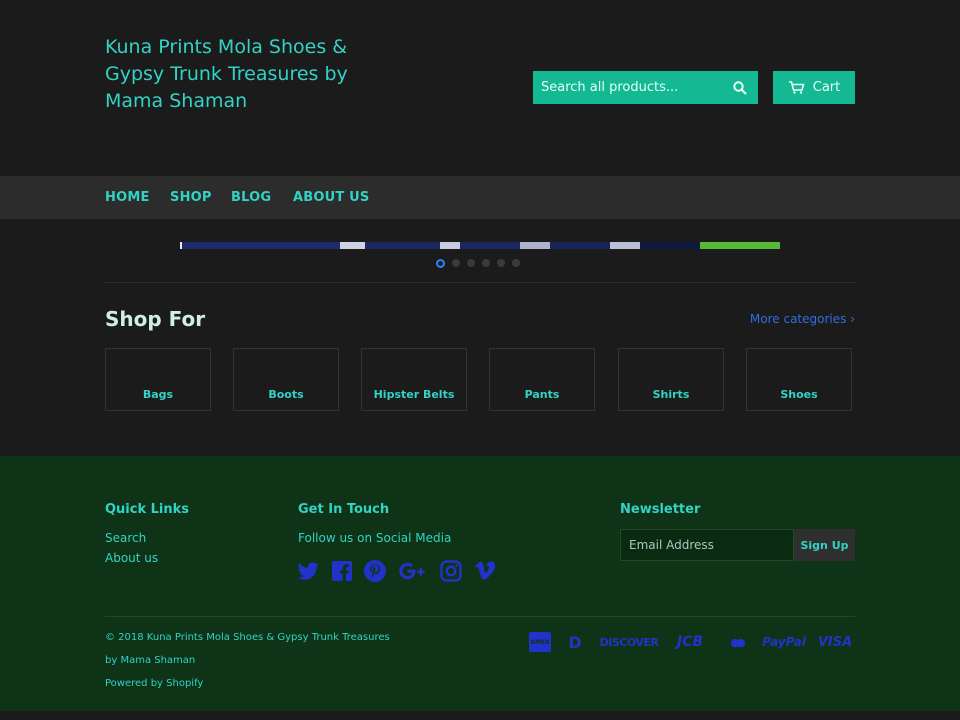 This screenshot has width=960, height=720. I want to click on pinterest-icon, so click(375, 571).